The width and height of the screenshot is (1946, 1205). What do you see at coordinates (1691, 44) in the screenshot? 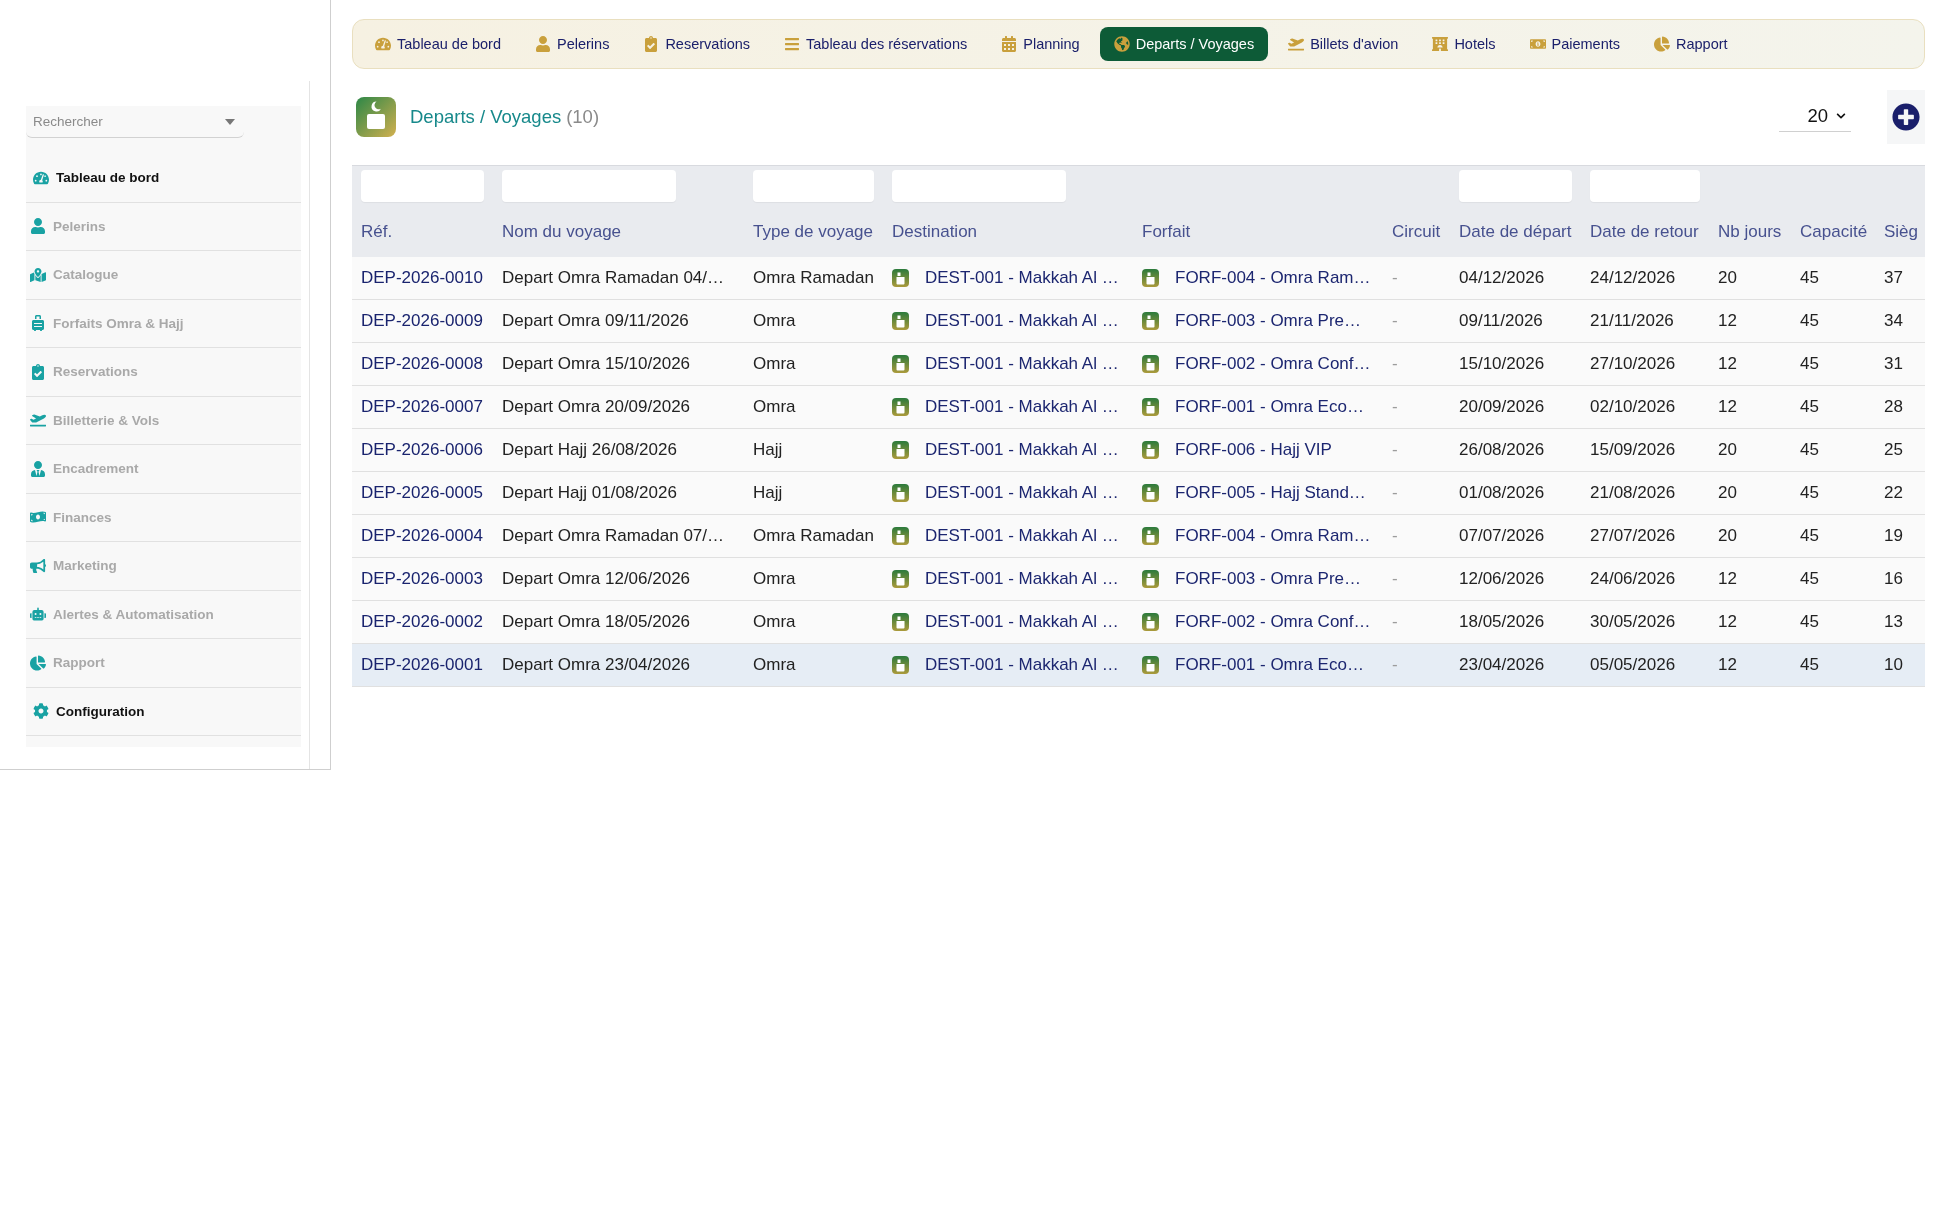
I see `nav-tab: Rapport` at bounding box center [1691, 44].